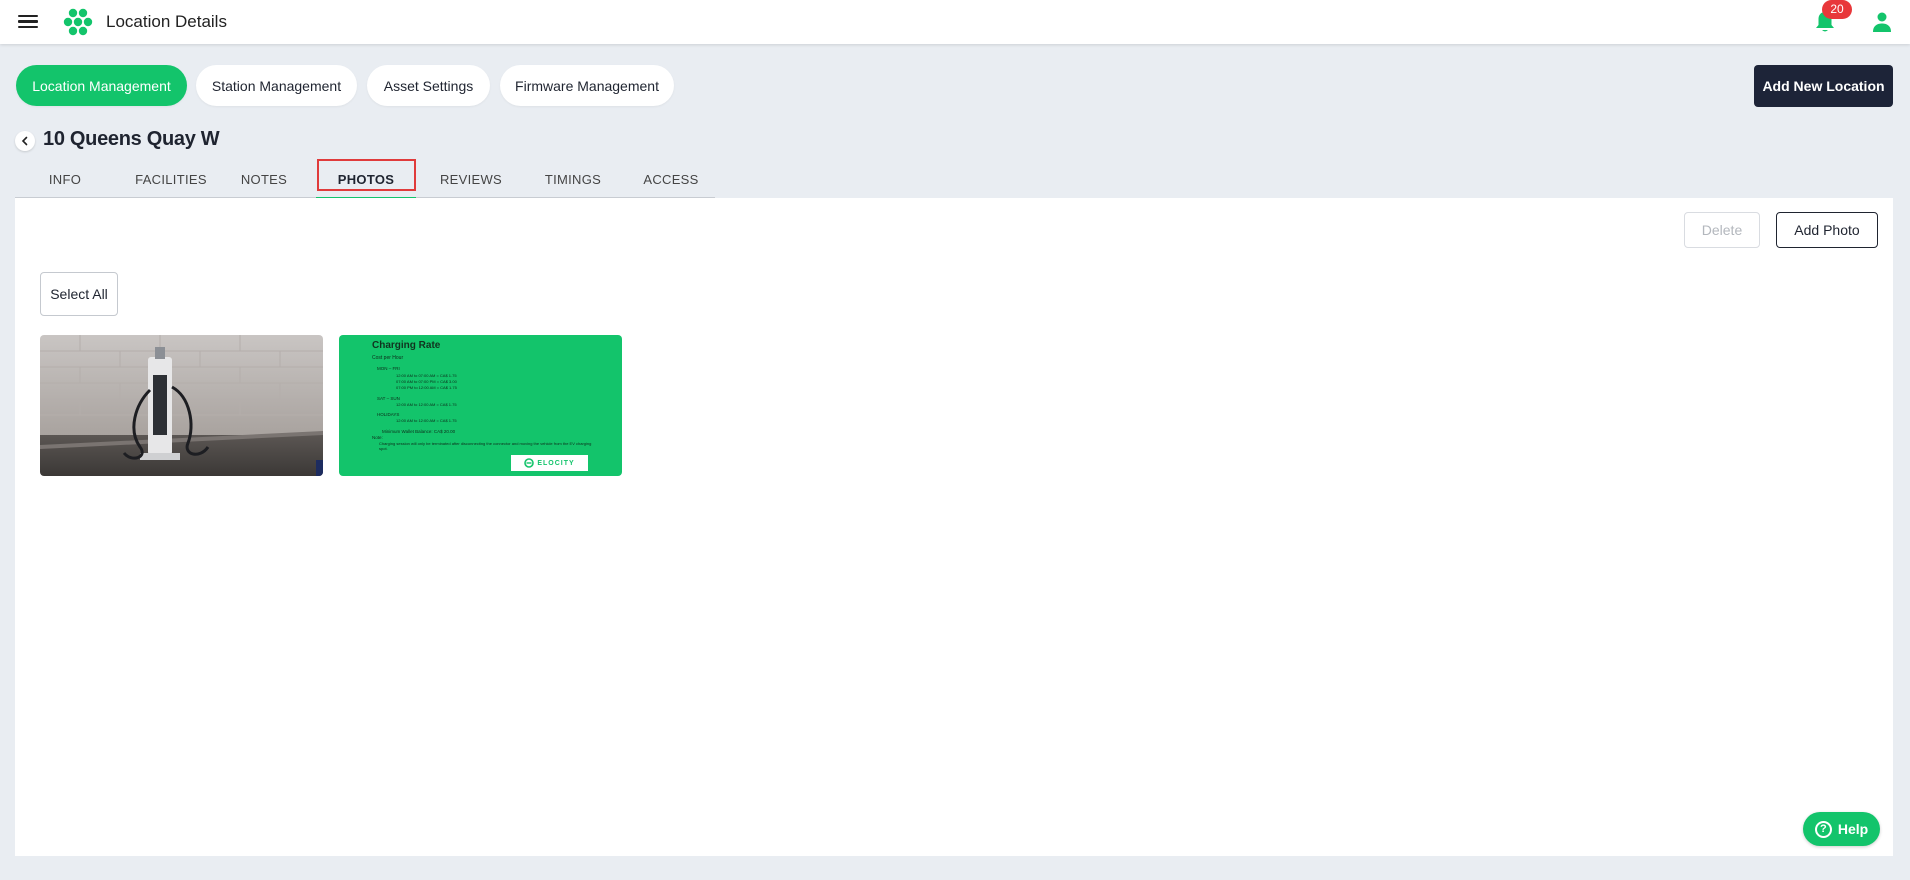 The image size is (1910, 880). Describe the element at coordinates (406, 345) in the screenshot. I see `rate-card-title: Charging Rate` at that location.